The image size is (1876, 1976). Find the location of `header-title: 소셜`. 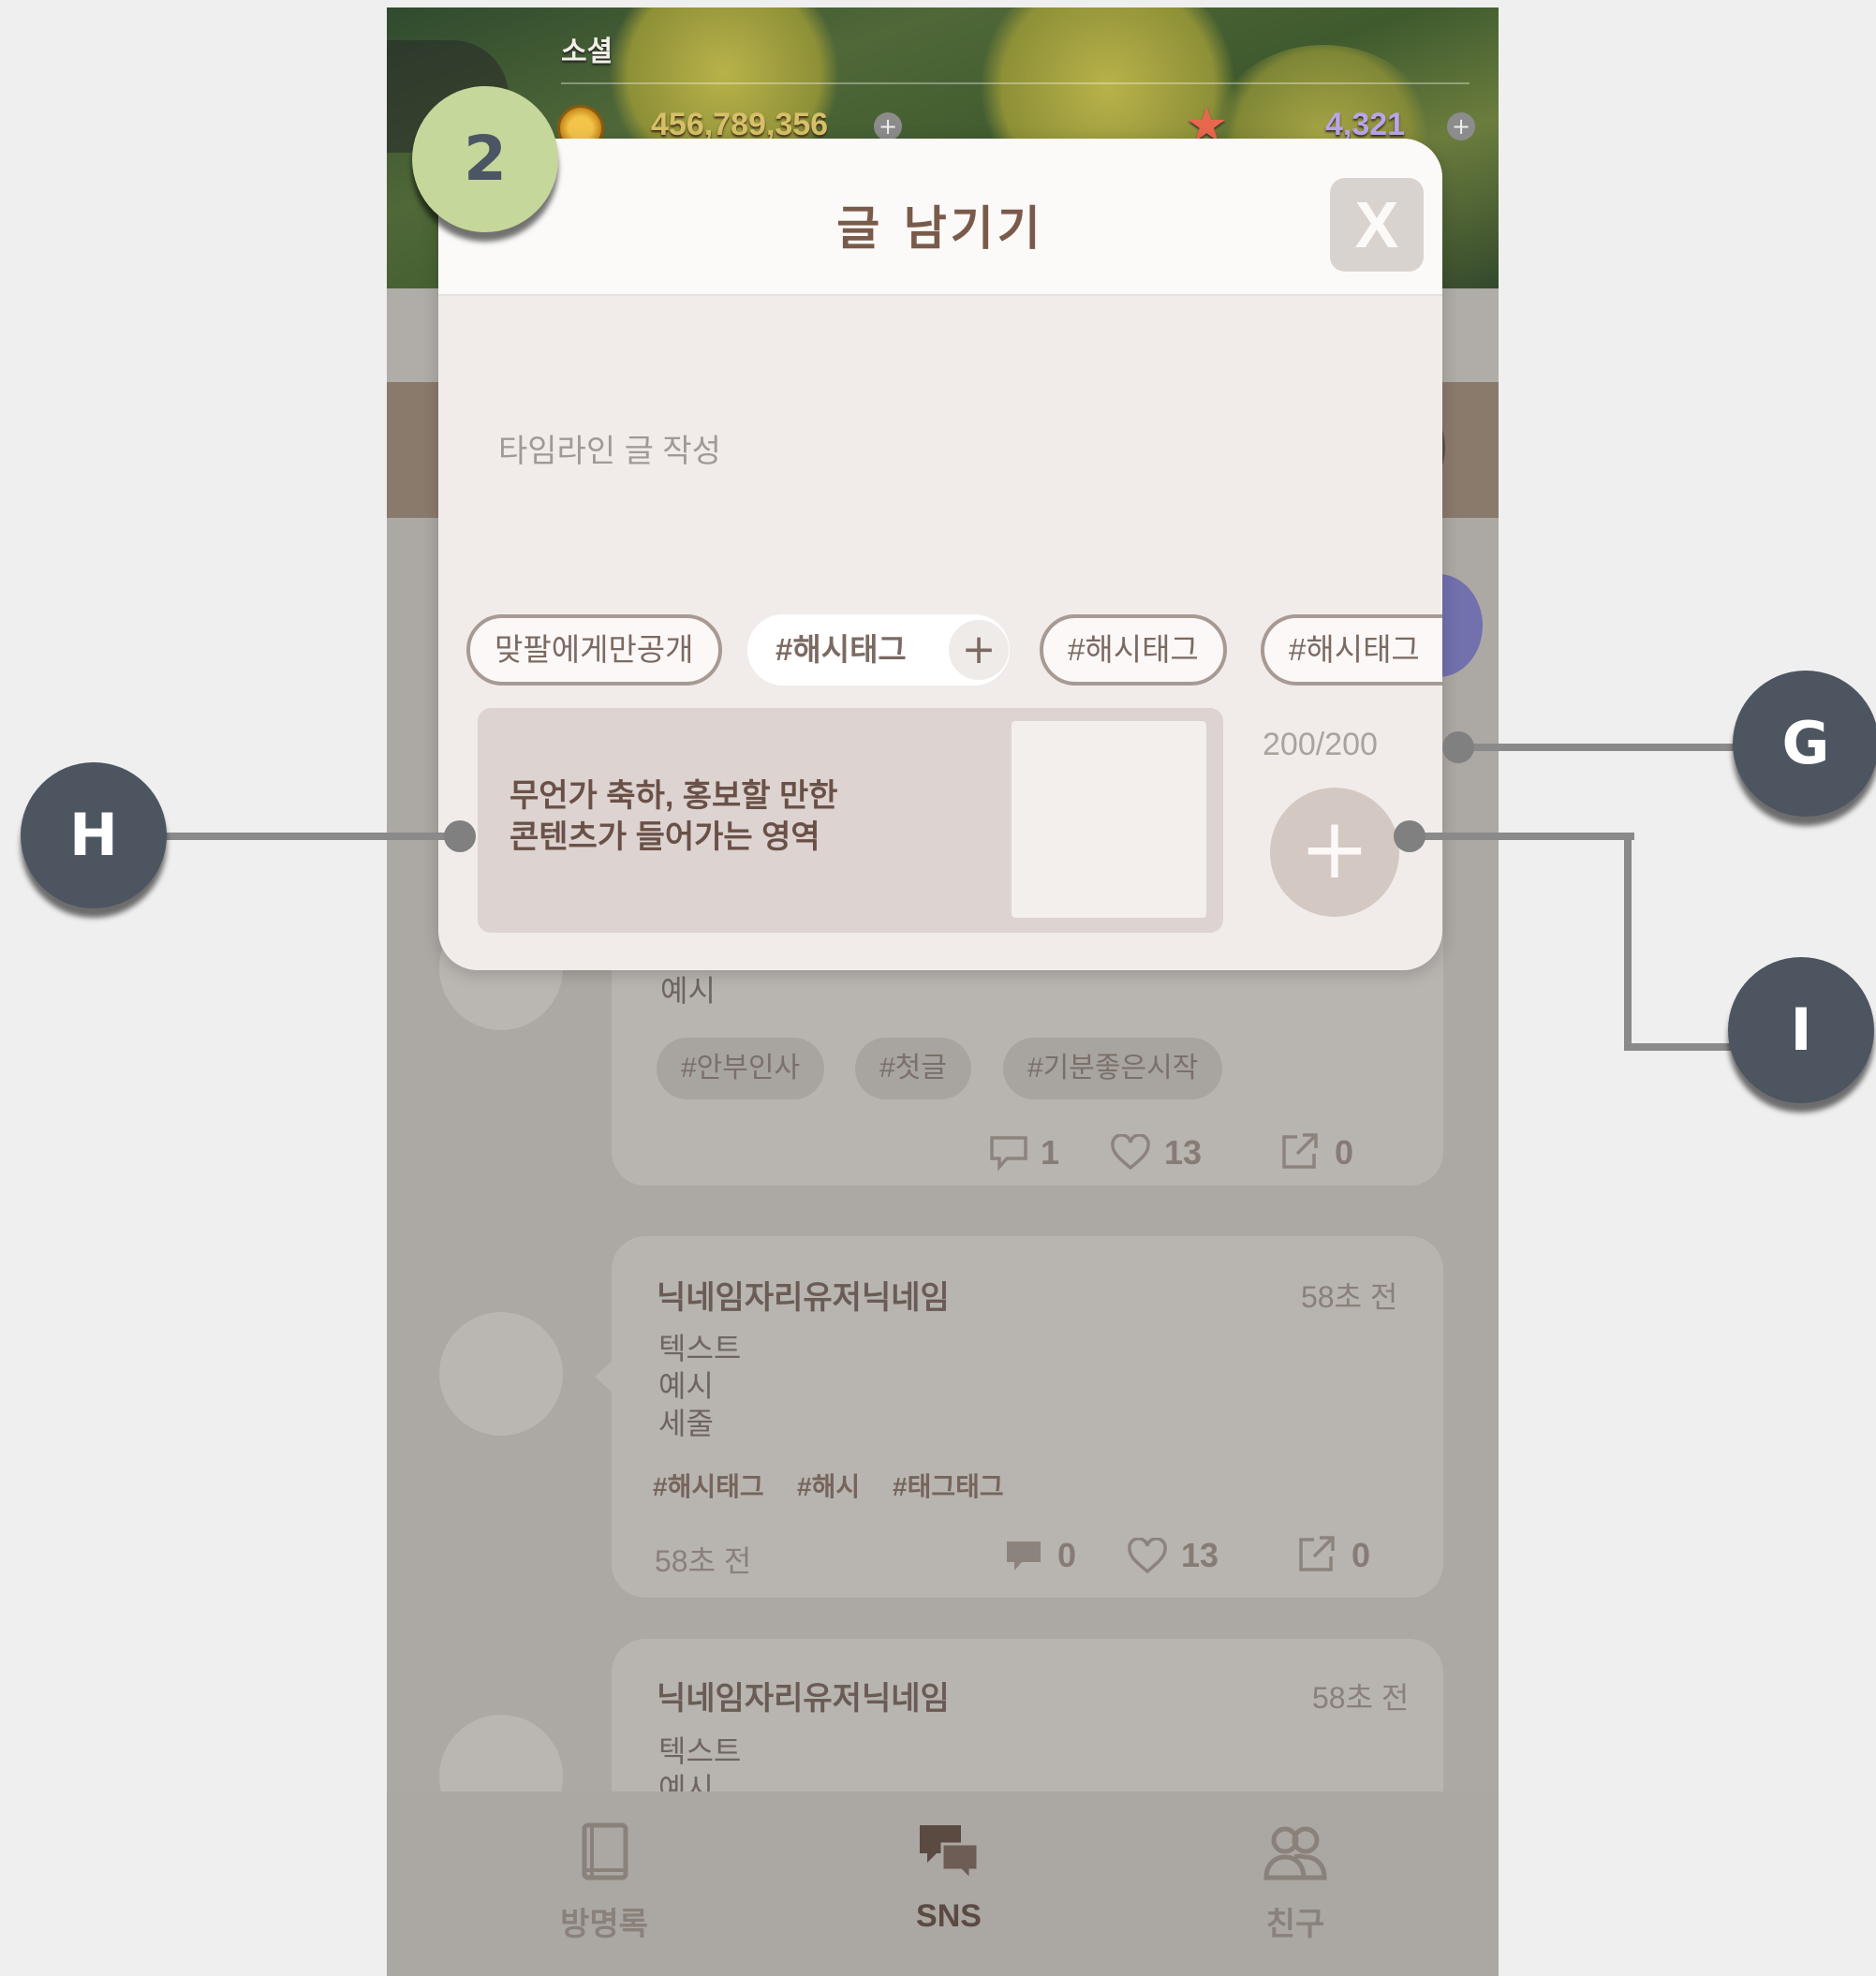

header-title: 소셜 is located at coordinates (587, 52).